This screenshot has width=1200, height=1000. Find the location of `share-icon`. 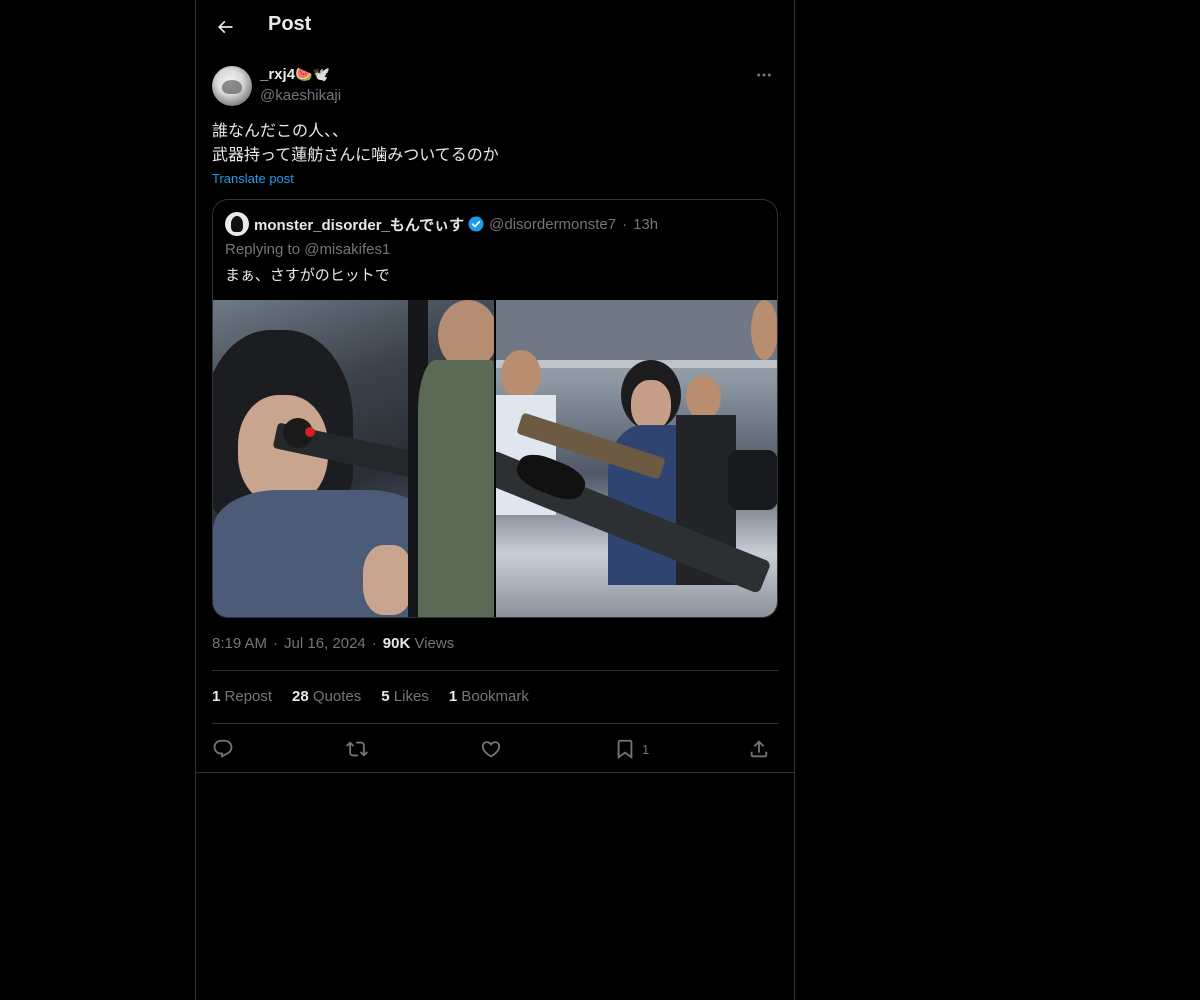

share-icon is located at coordinates (759, 749).